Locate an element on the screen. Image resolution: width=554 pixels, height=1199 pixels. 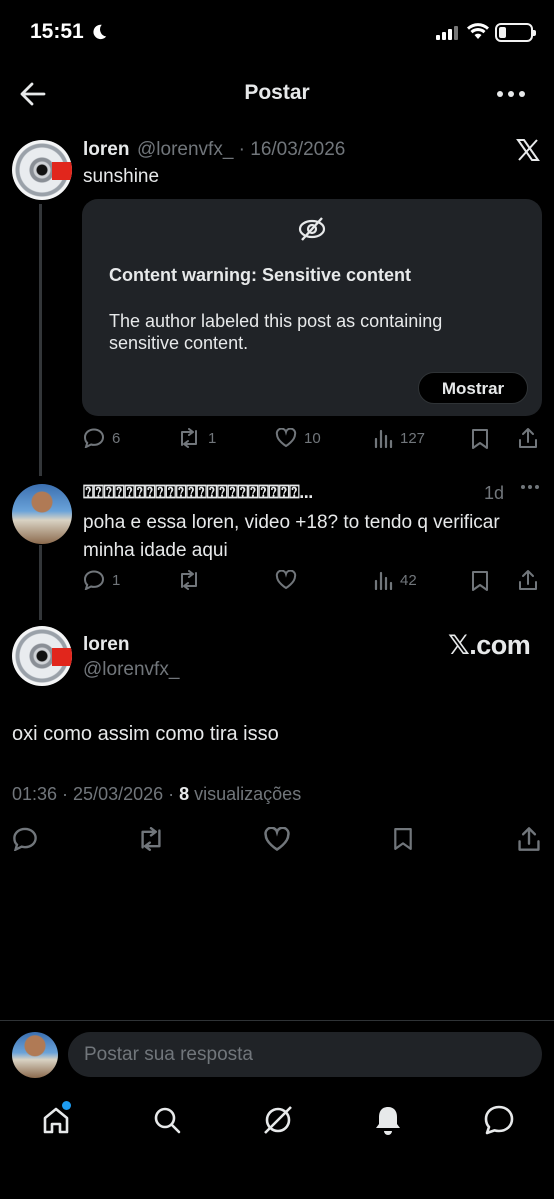
views-button: 127 is located at coordinates (399, 438).